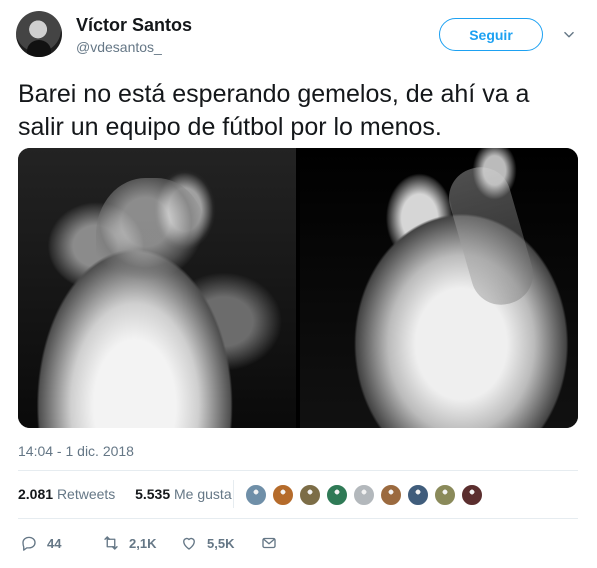 The height and width of the screenshot is (568, 597). Describe the element at coordinates (29, 543) in the screenshot. I see `reply-icon` at that location.